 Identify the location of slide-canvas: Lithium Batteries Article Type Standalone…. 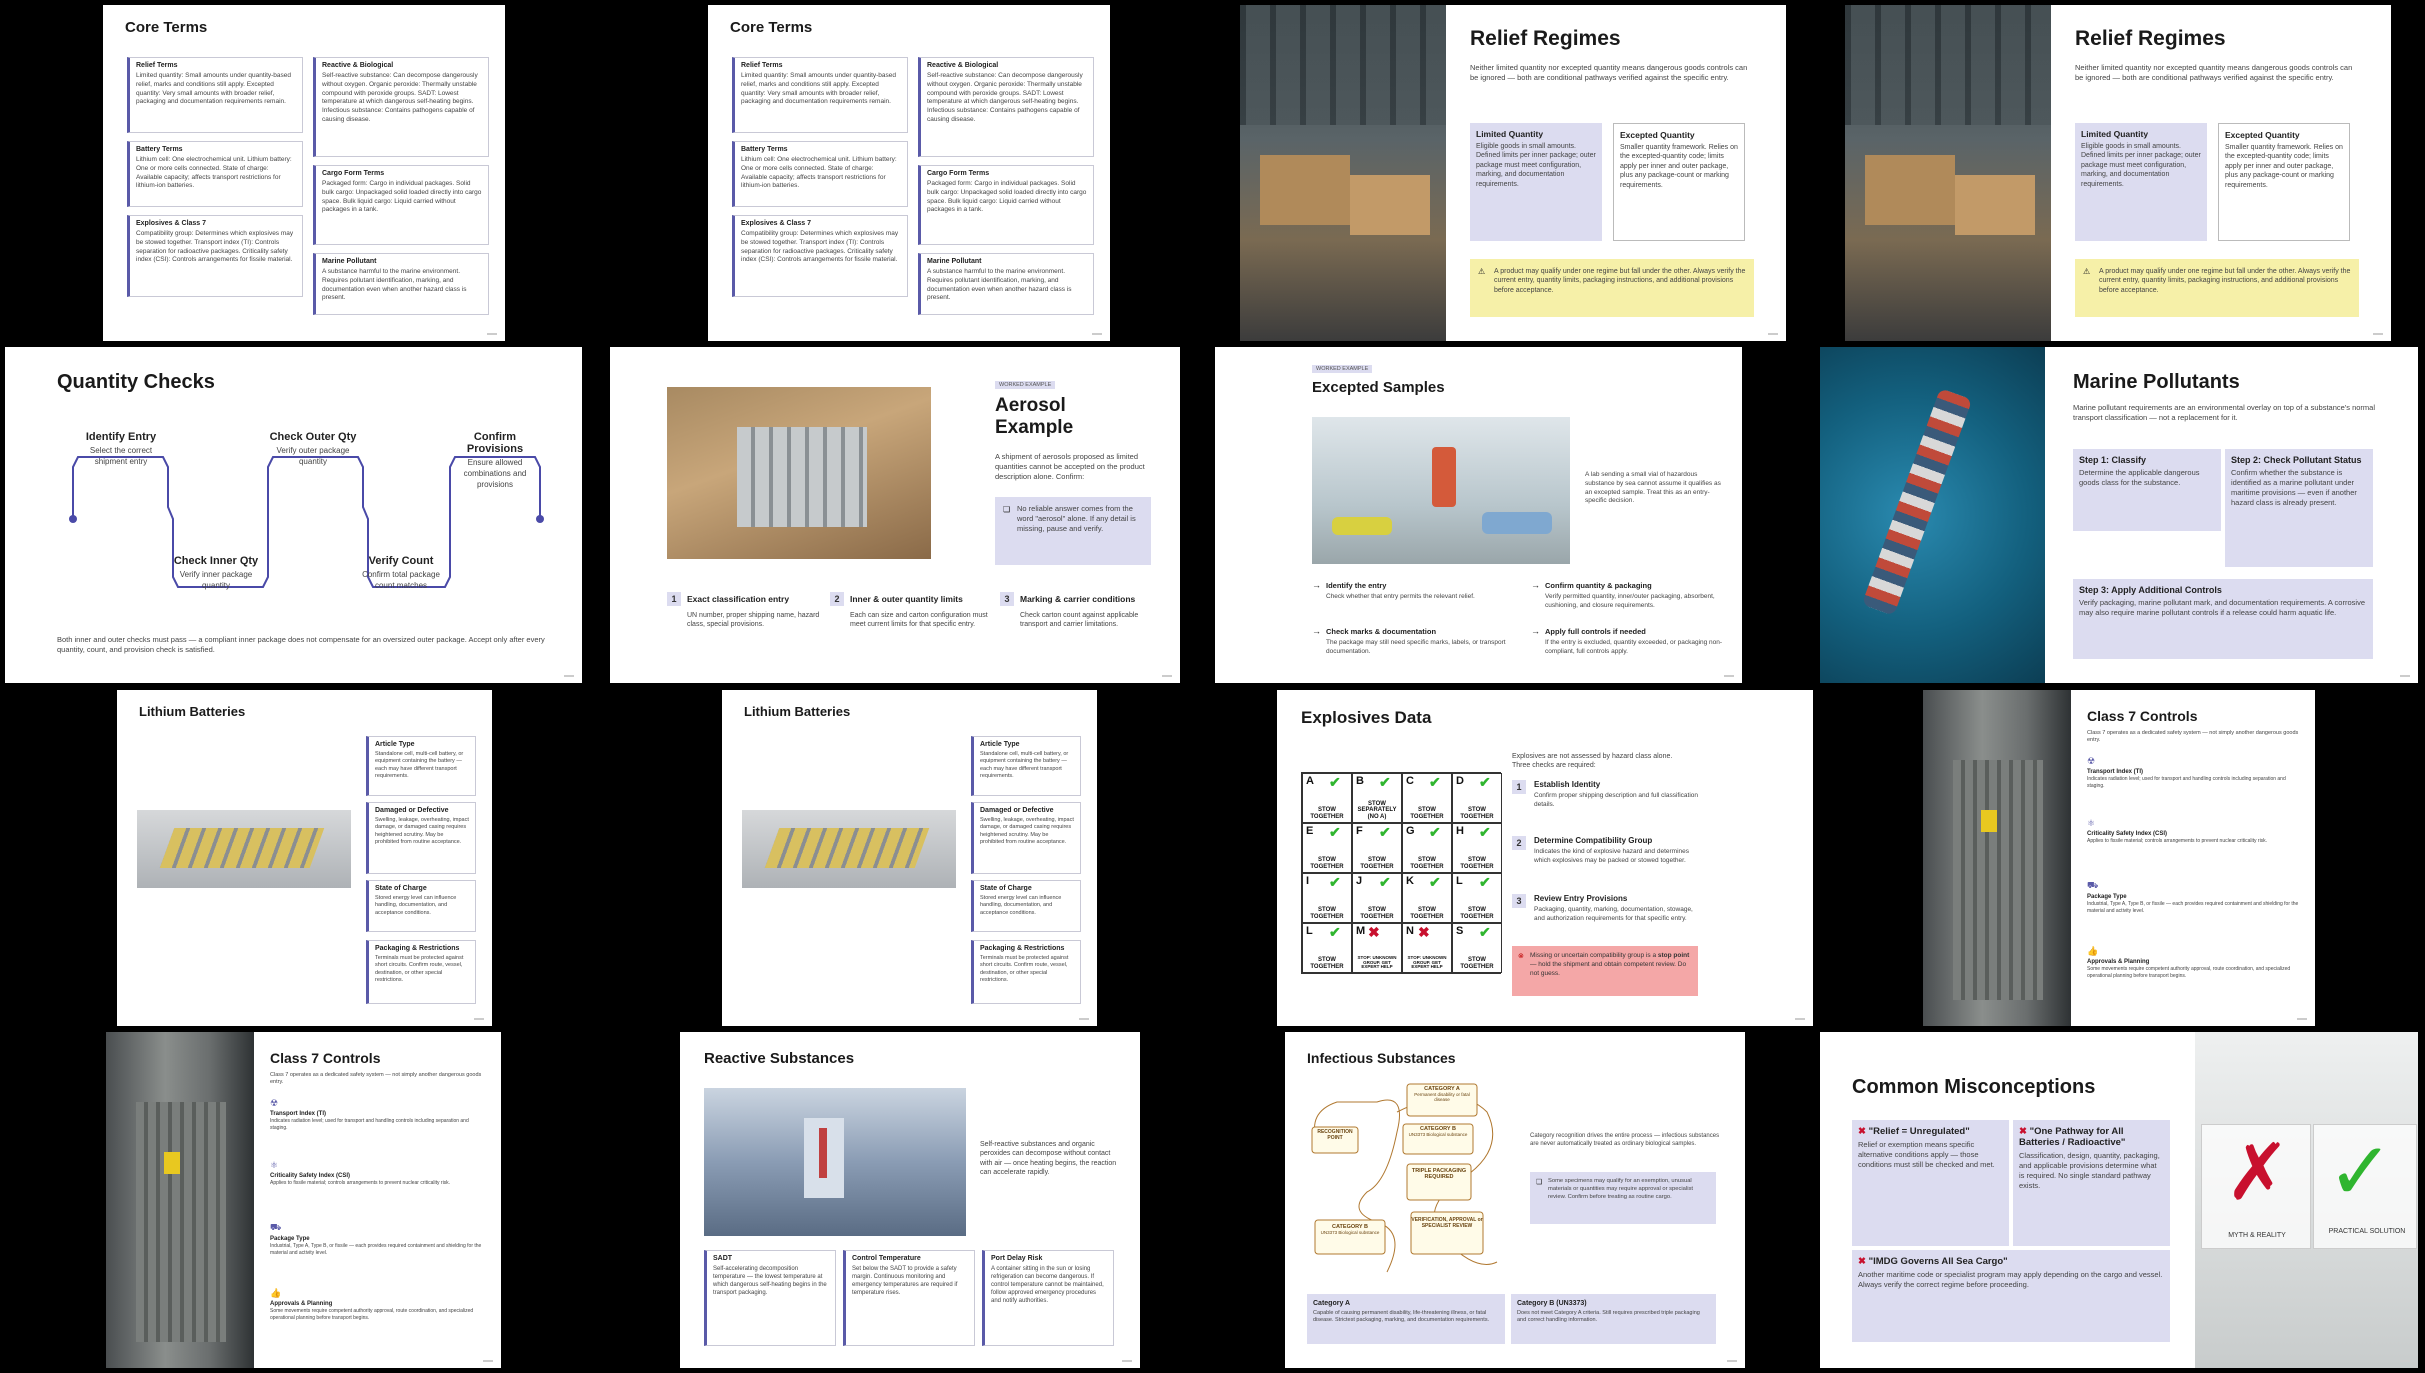
(909, 858).